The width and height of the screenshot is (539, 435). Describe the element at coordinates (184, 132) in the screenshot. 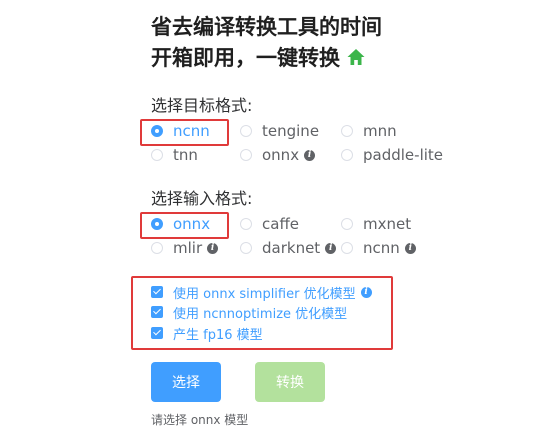

I see `highlight-box-target` at that location.